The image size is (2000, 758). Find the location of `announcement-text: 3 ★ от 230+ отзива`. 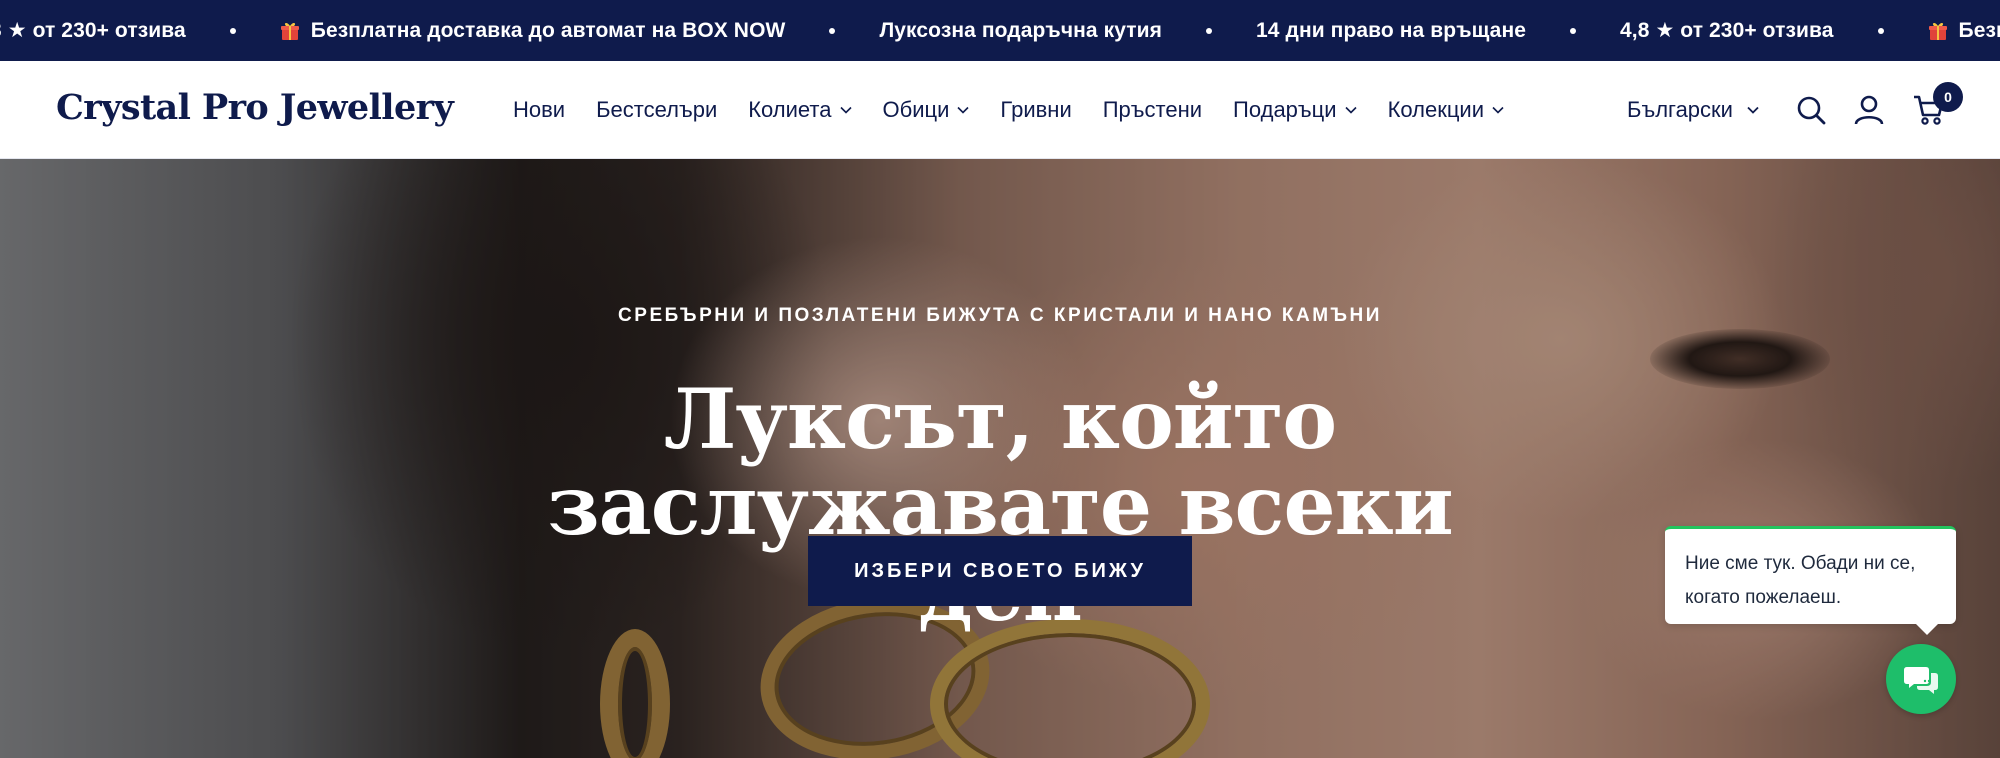

announcement-text: 3 ★ от 230+ отзива is located at coordinates (93, 30).